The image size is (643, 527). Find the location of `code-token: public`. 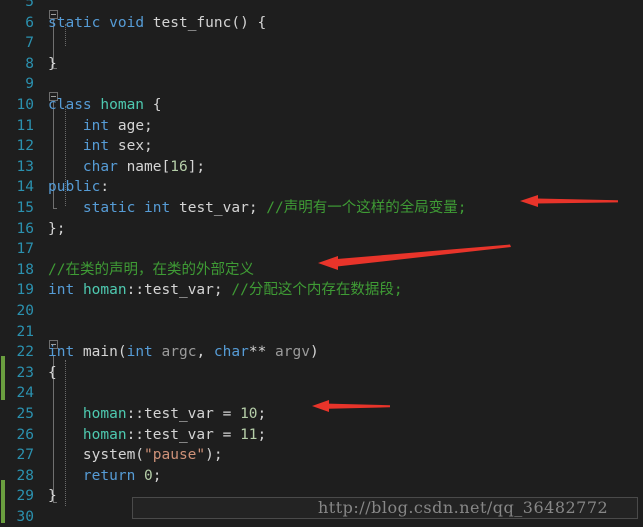

code-token: public is located at coordinates (74, 187).